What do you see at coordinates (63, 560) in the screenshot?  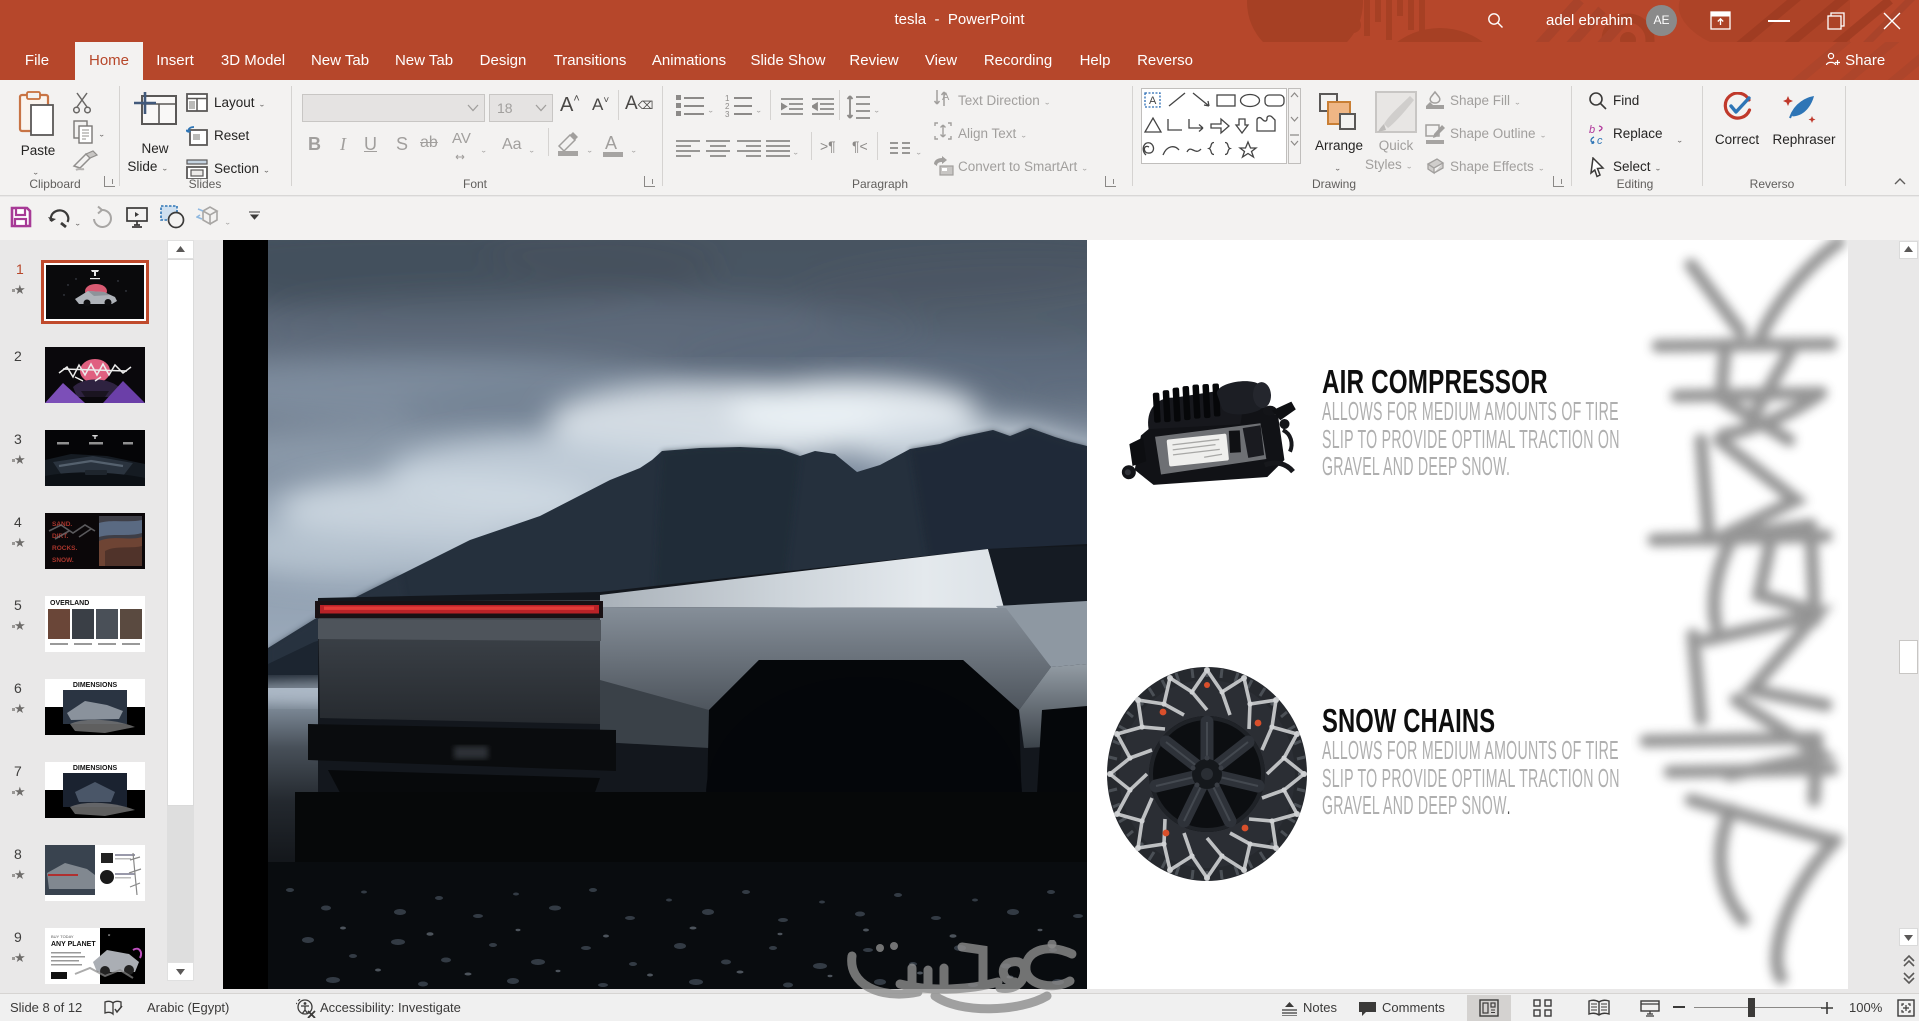 I see `svg-text: SNOW.` at bounding box center [63, 560].